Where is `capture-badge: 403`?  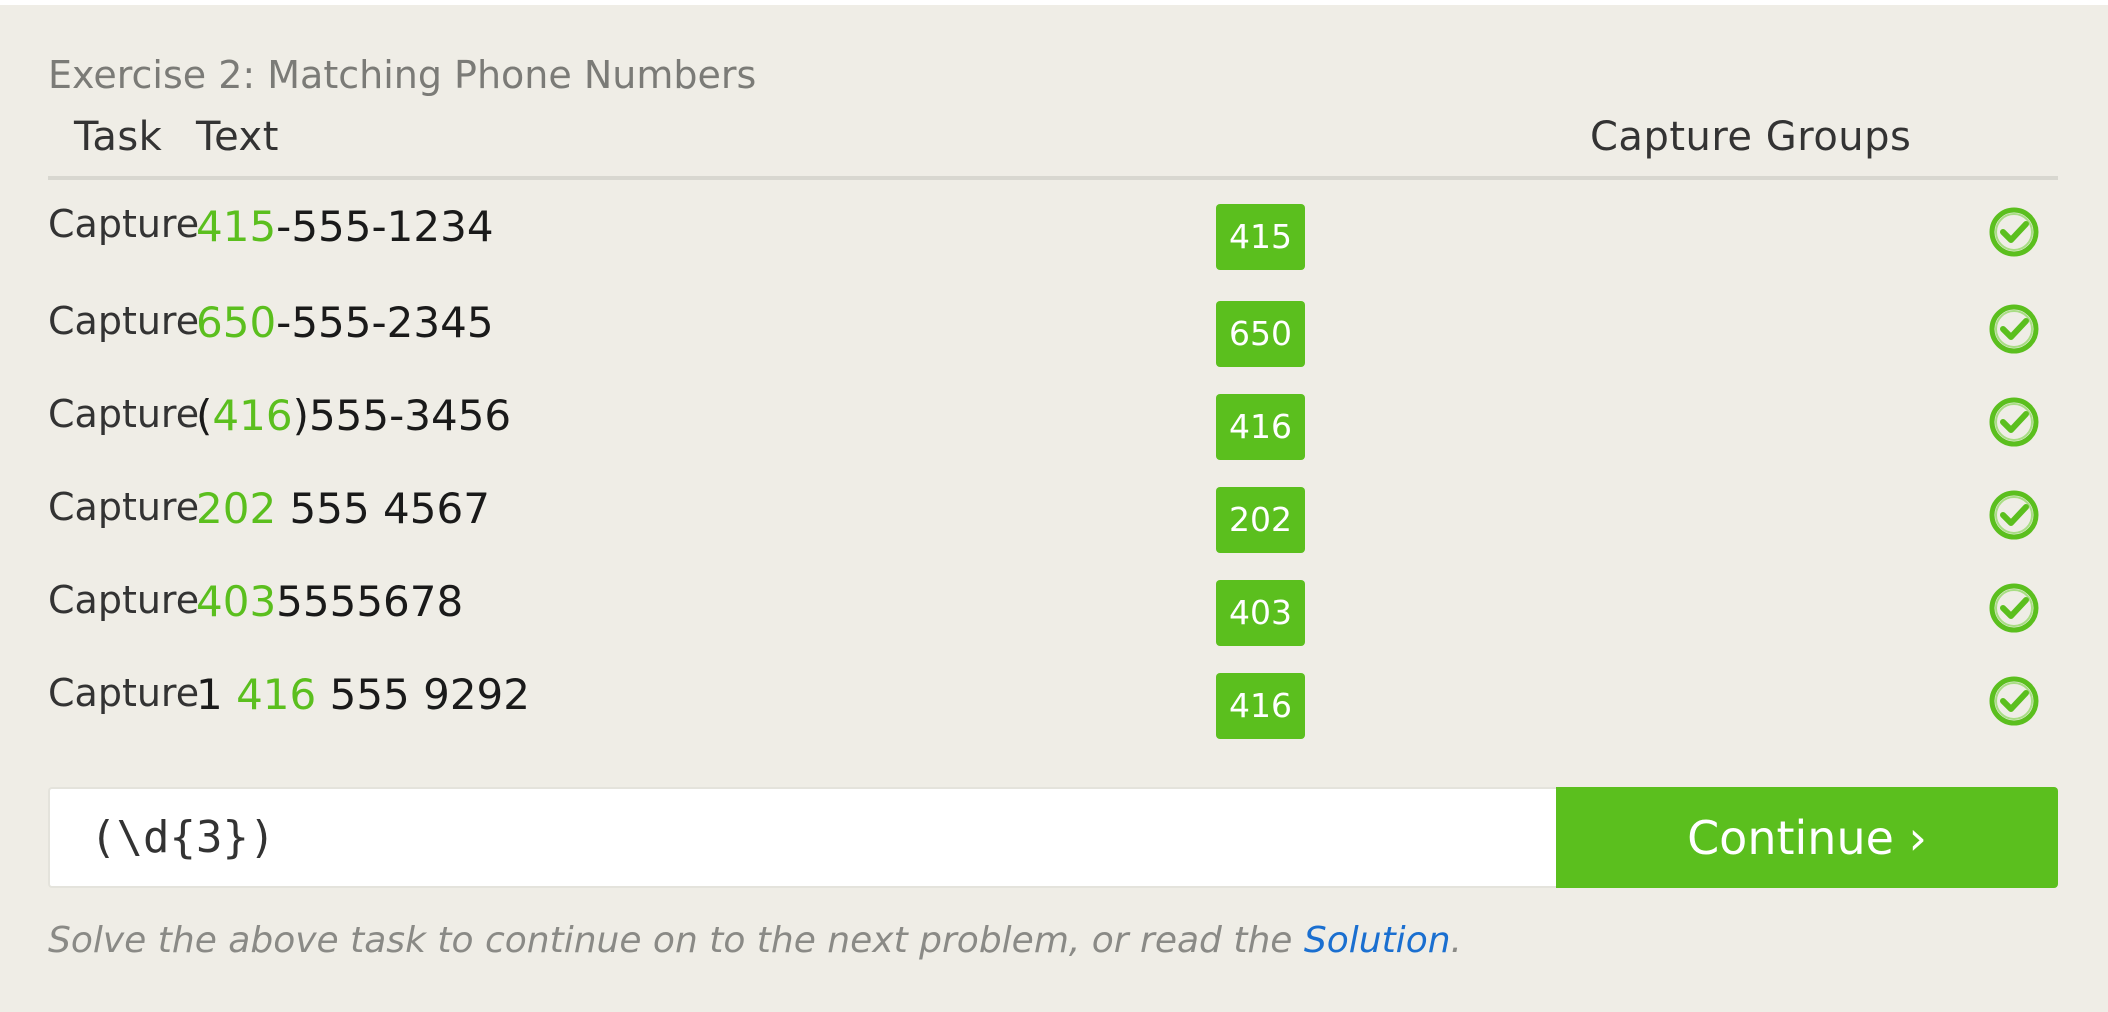 capture-badge: 403 is located at coordinates (1260, 612).